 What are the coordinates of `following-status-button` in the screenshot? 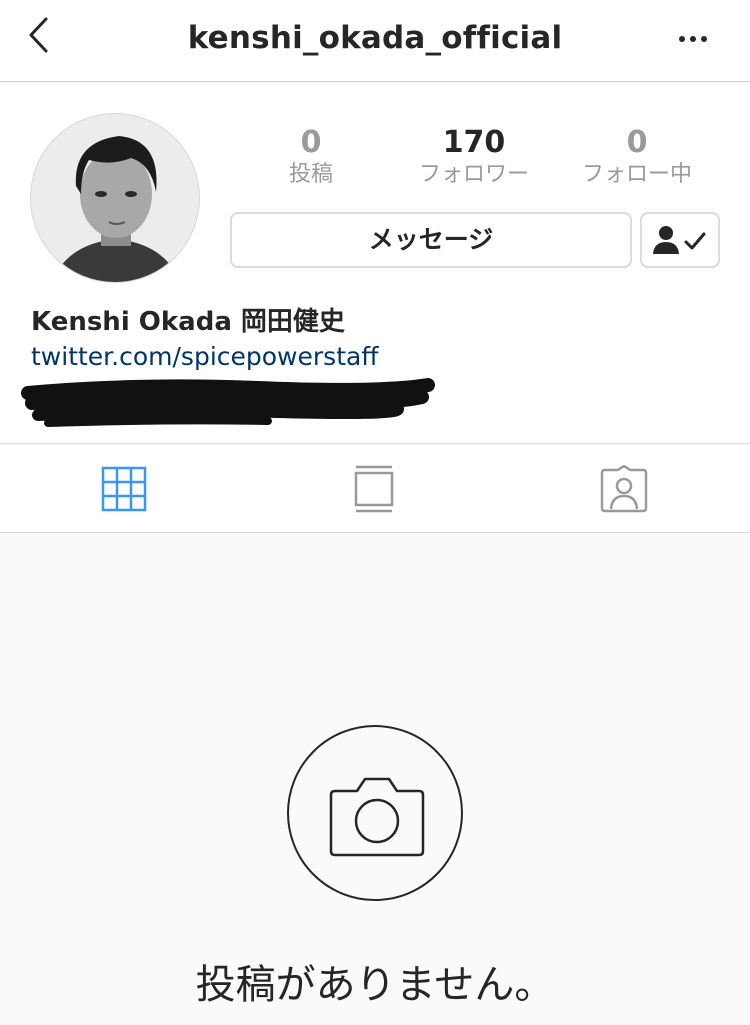 It's located at (680, 240).